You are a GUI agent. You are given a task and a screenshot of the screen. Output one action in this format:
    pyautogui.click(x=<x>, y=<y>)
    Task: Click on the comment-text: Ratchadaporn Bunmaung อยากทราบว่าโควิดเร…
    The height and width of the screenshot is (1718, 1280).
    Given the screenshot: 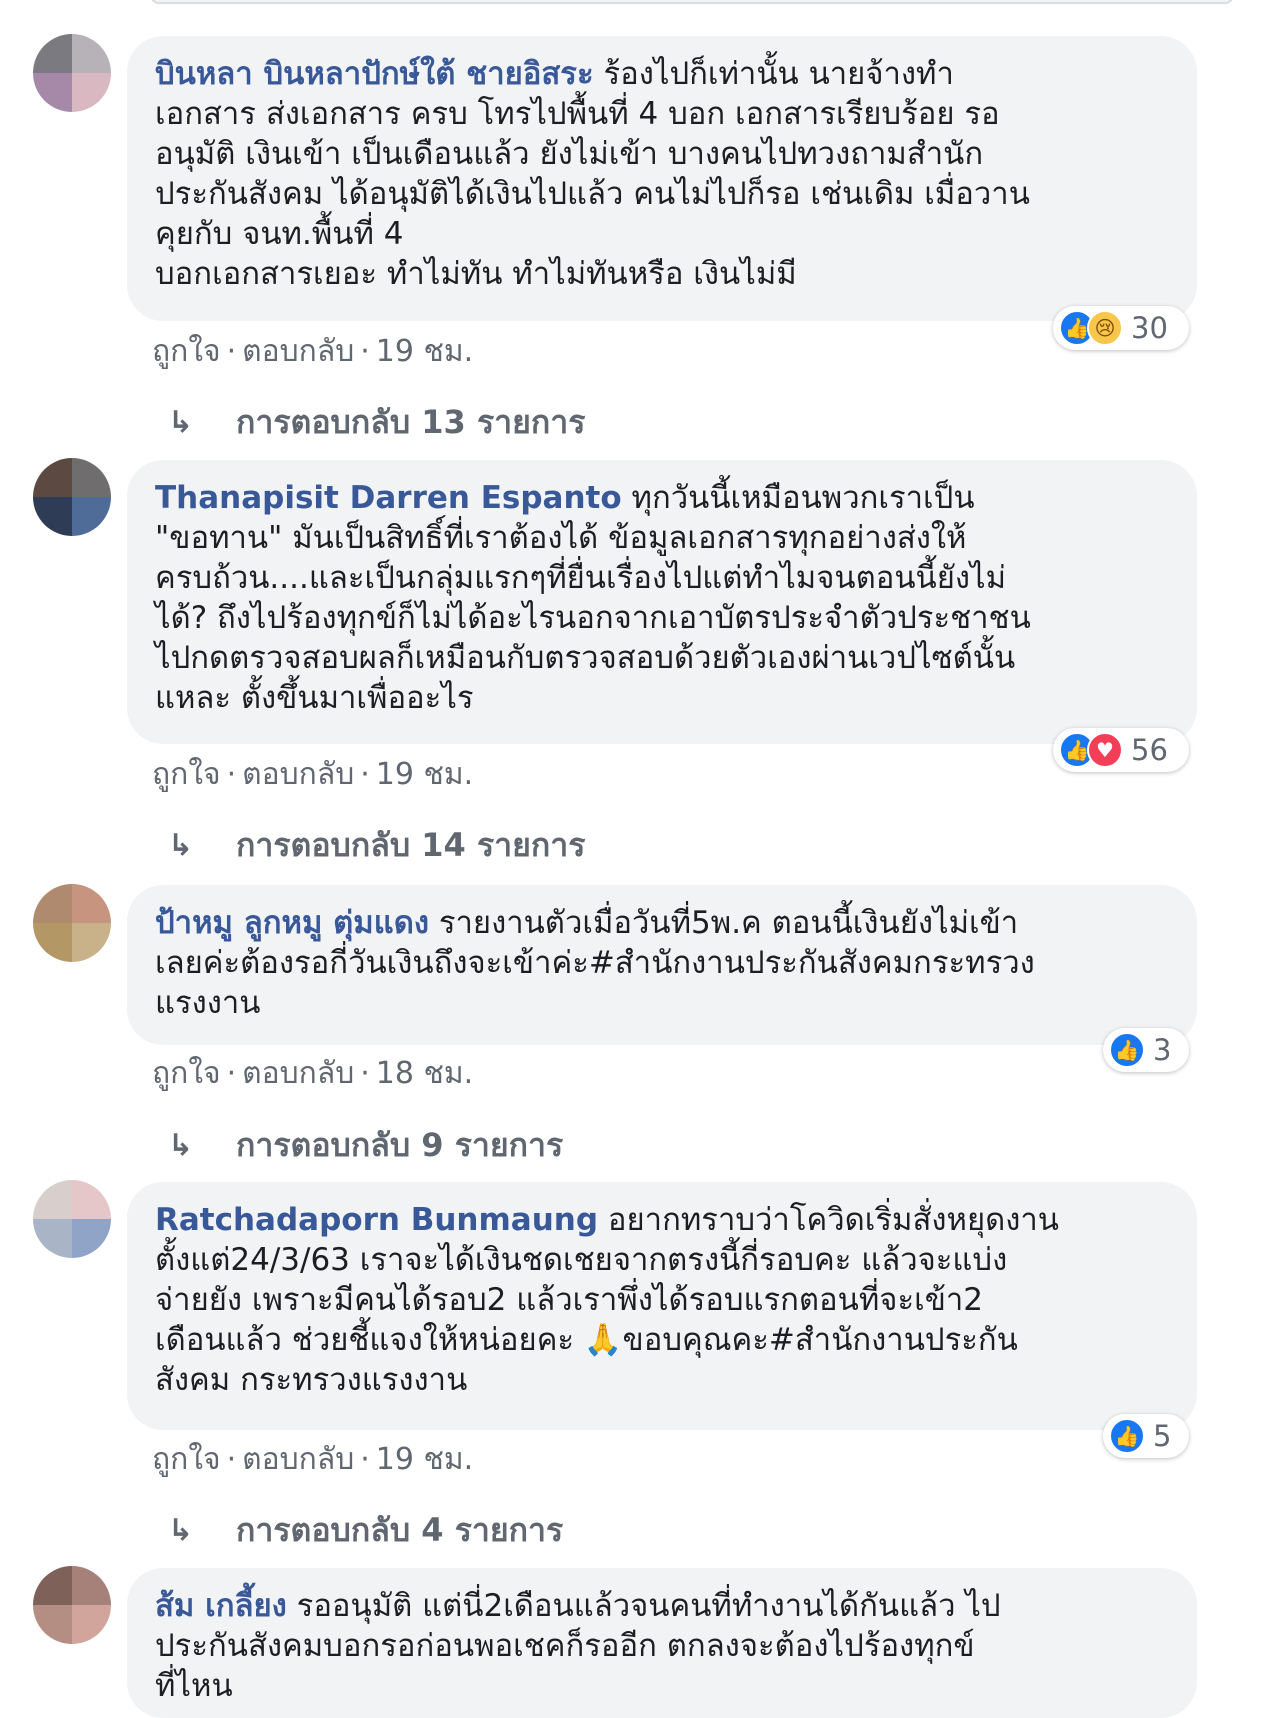 What is the action you would take?
    pyautogui.click(x=664, y=1300)
    